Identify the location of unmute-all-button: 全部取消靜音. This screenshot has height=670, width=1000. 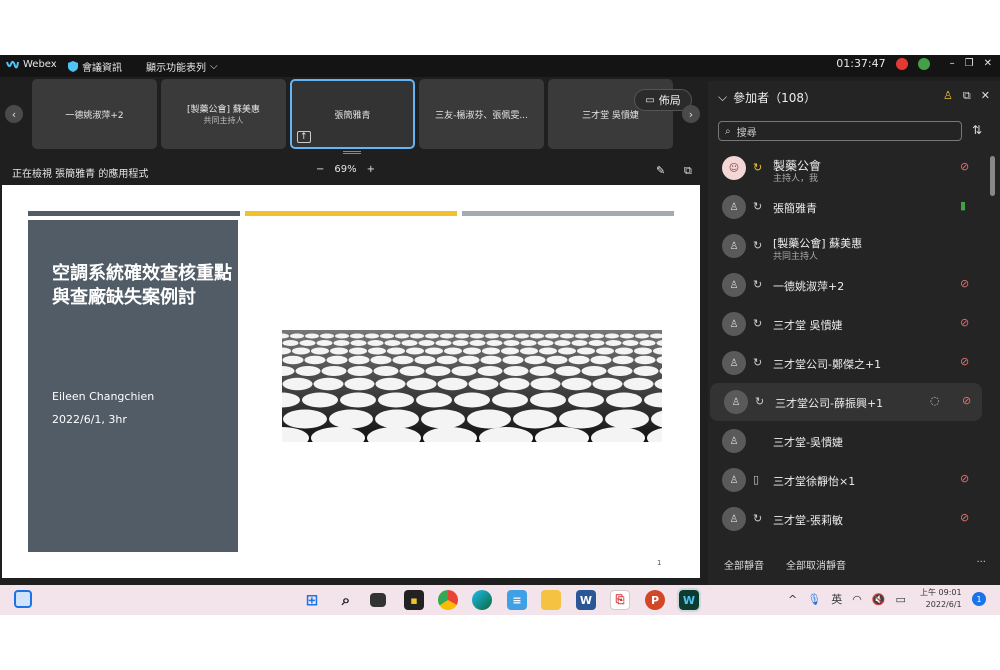
(816, 564).